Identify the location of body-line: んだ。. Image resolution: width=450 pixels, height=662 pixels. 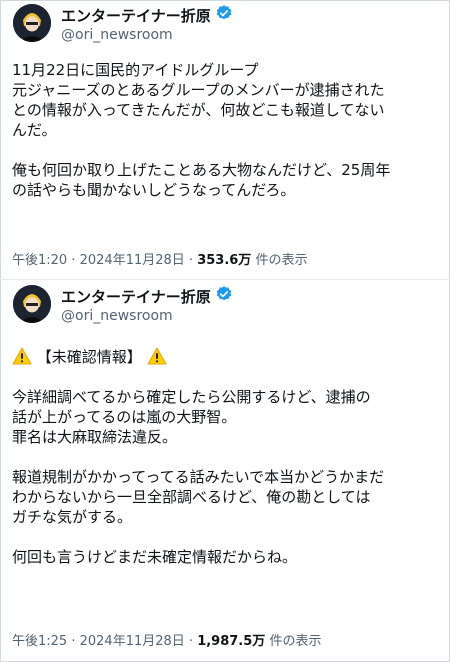
(34, 130).